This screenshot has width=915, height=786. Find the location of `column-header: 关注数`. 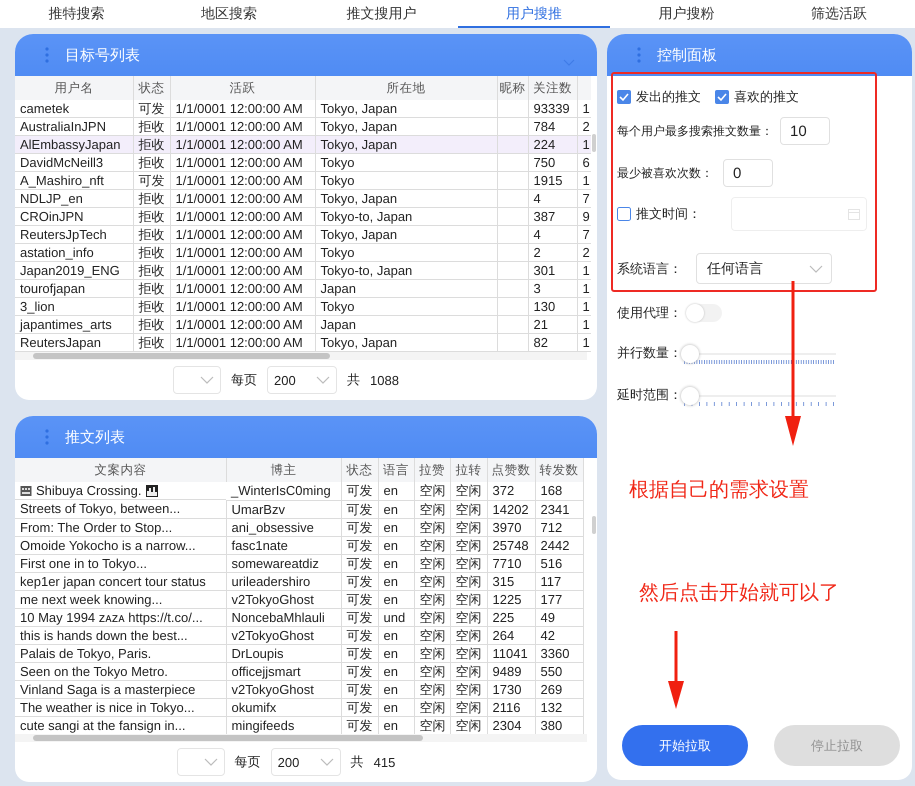

column-header: 关注数 is located at coordinates (552, 88).